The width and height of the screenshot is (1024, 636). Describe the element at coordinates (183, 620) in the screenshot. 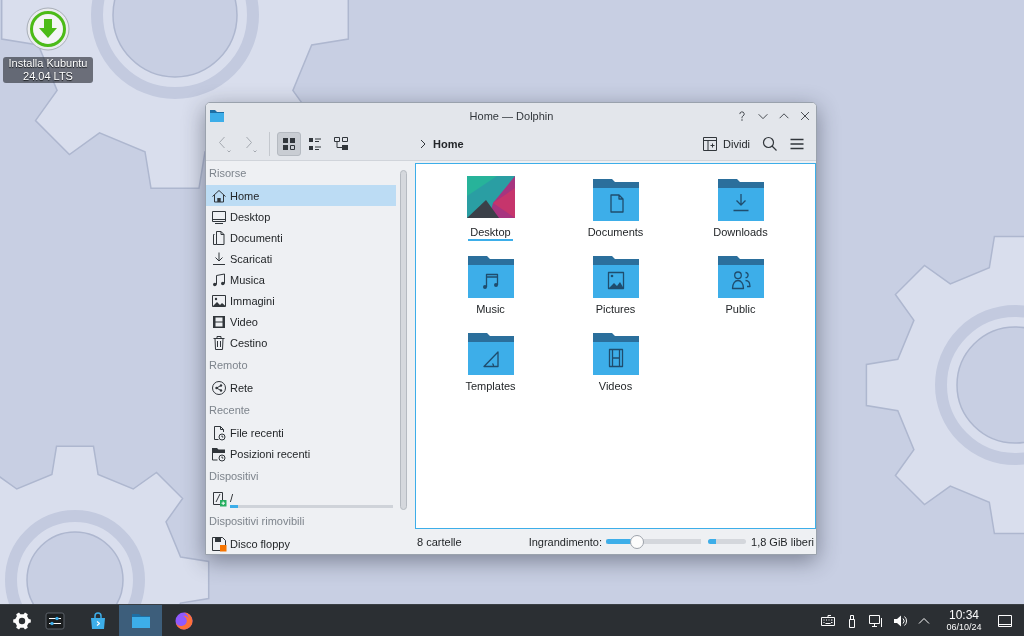

I see `flame-globe-icon` at that location.